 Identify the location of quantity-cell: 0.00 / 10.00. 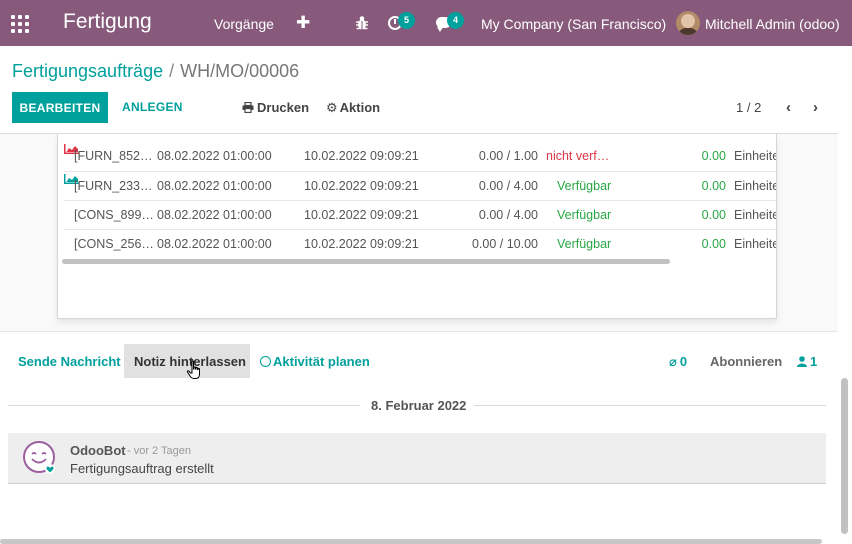
(504, 244).